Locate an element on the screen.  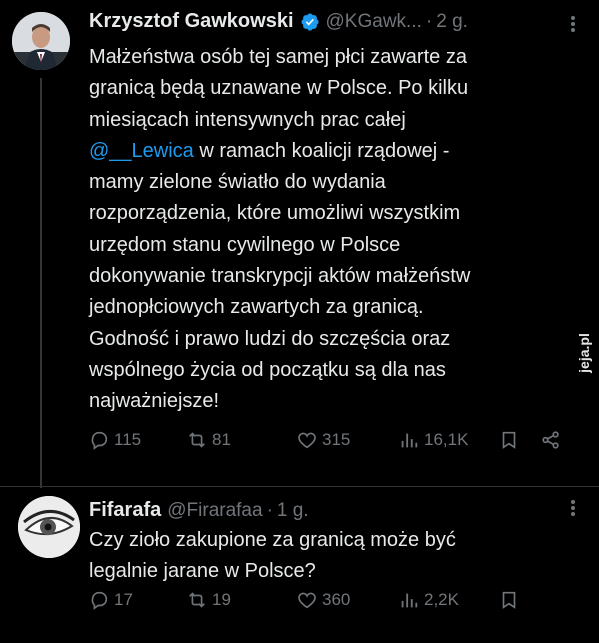
view-count: 16,1K is located at coordinates (446, 439).